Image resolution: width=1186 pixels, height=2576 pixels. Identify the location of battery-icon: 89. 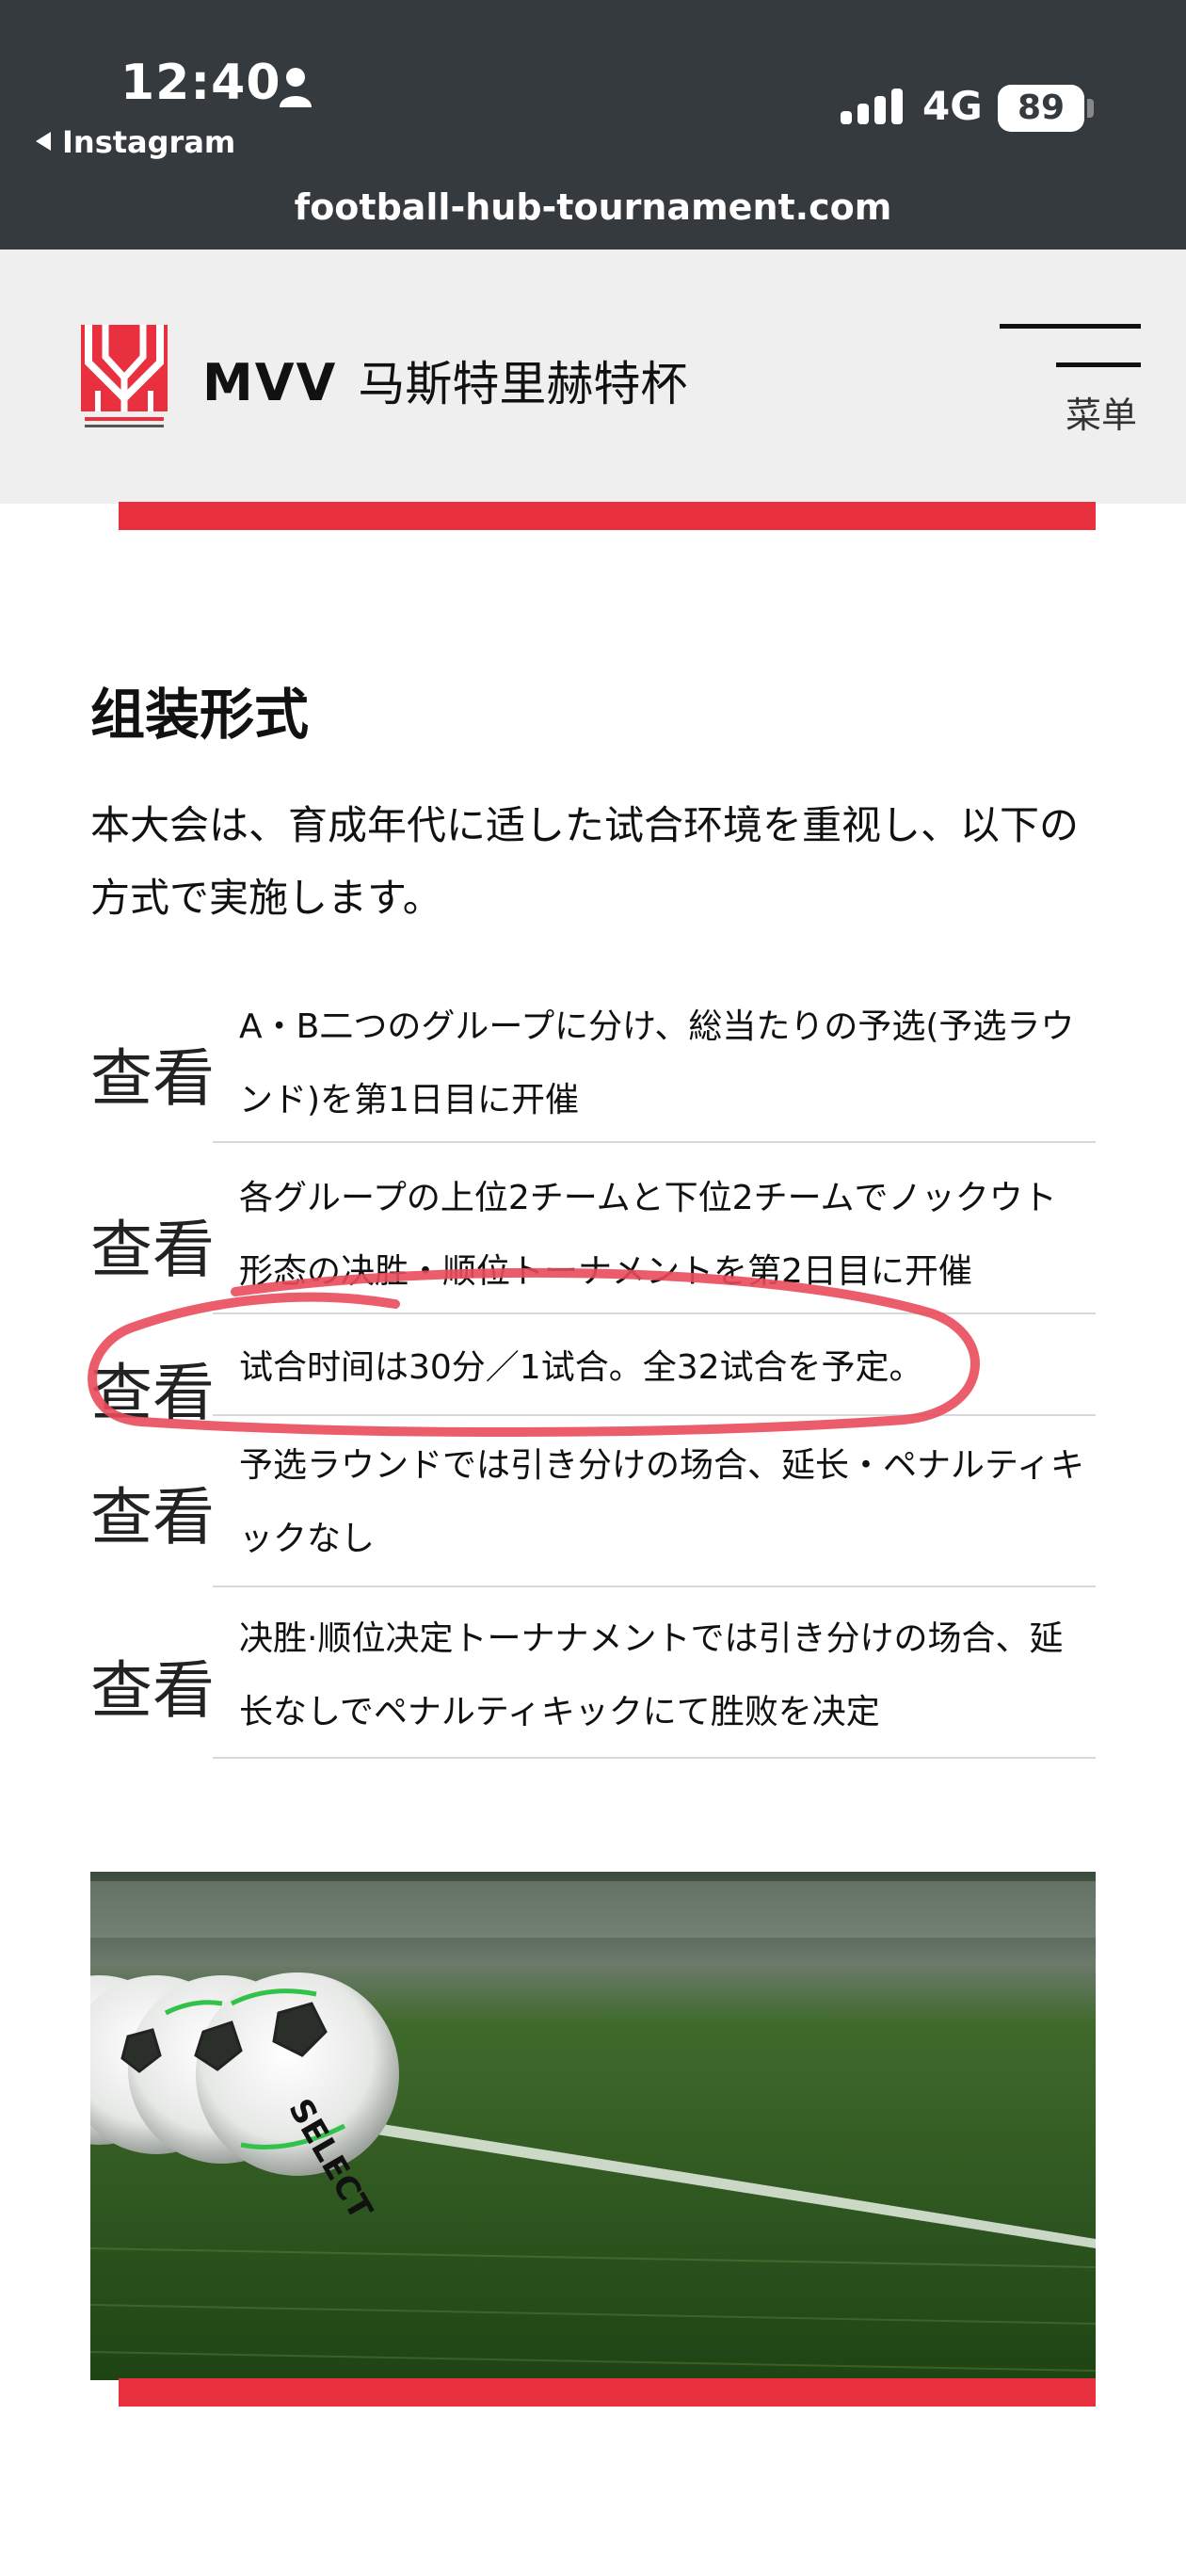
(1041, 108).